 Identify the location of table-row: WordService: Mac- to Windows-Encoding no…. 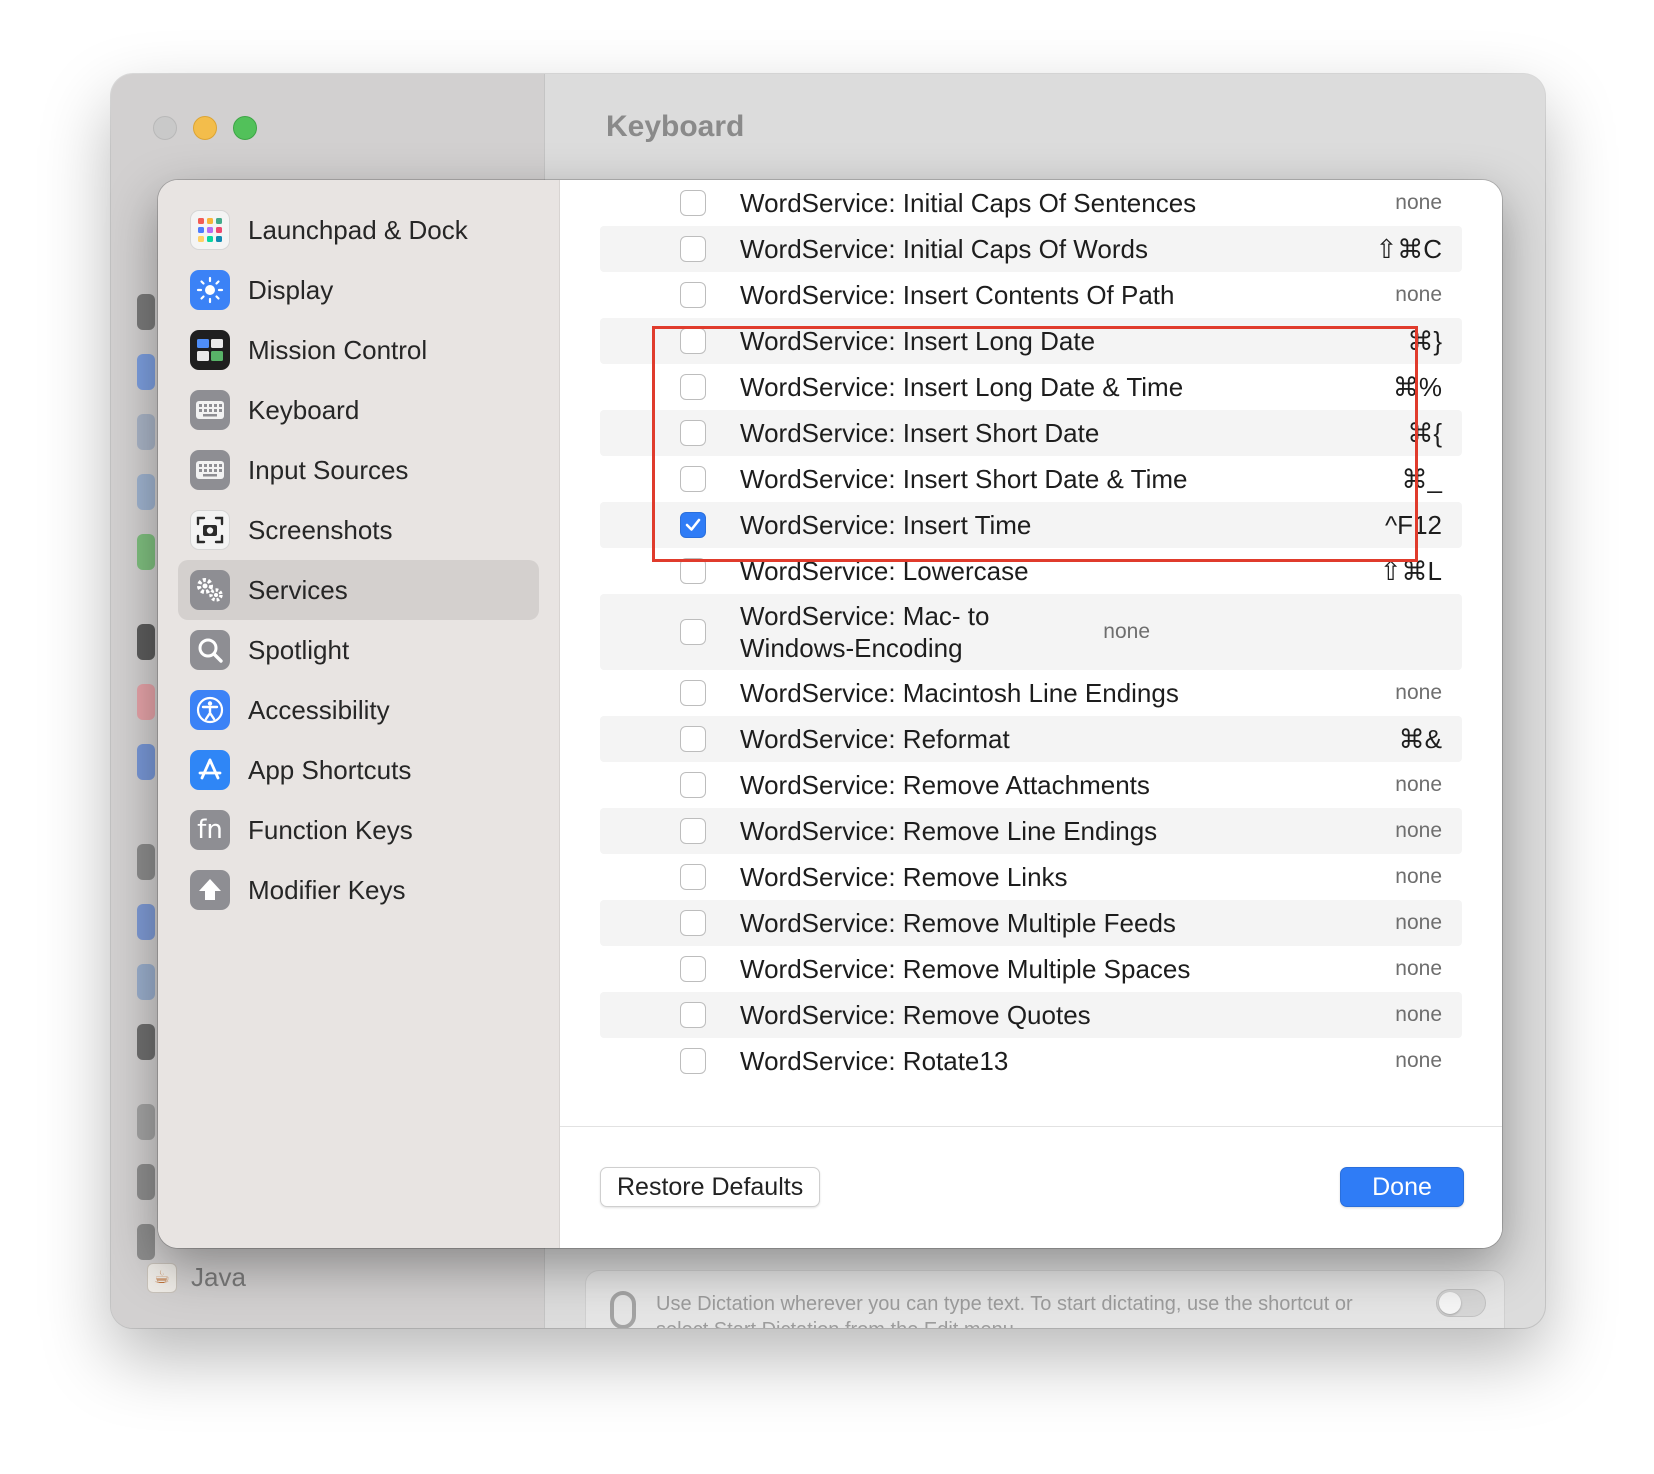
(1031, 632).